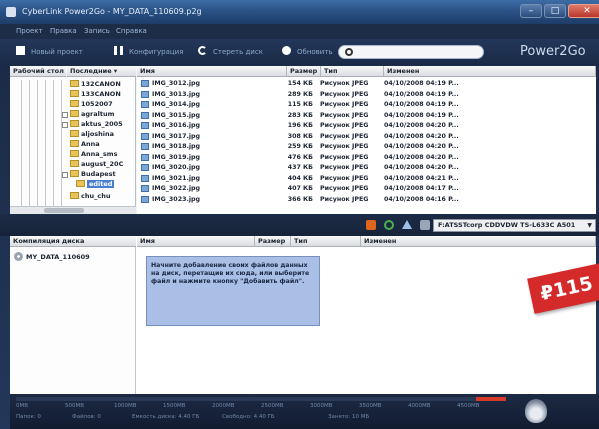 This screenshot has height=429, width=599. I want to click on capacity-tick: 2500MB, so click(272, 406).